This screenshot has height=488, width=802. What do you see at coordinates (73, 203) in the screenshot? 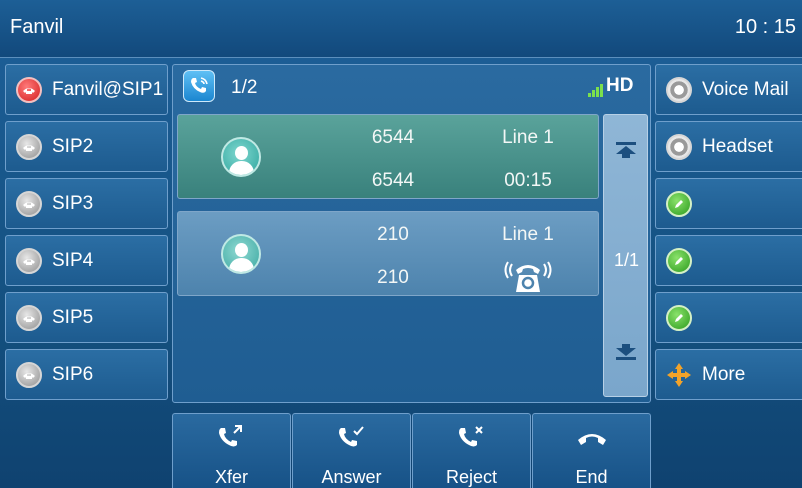
I see `line-key-label: SIP3` at bounding box center [73, 203].